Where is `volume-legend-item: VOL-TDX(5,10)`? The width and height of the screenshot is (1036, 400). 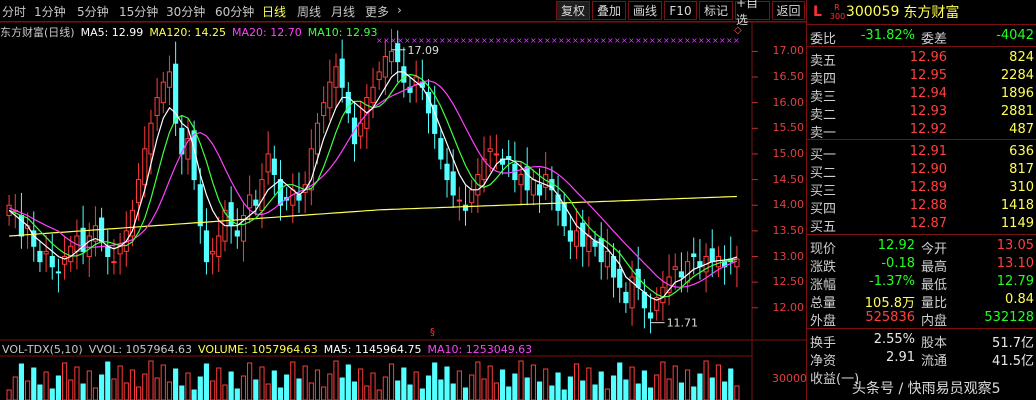
volume-legend-item: VOL-TDX(5,10) is located at coordinates (42, 349).